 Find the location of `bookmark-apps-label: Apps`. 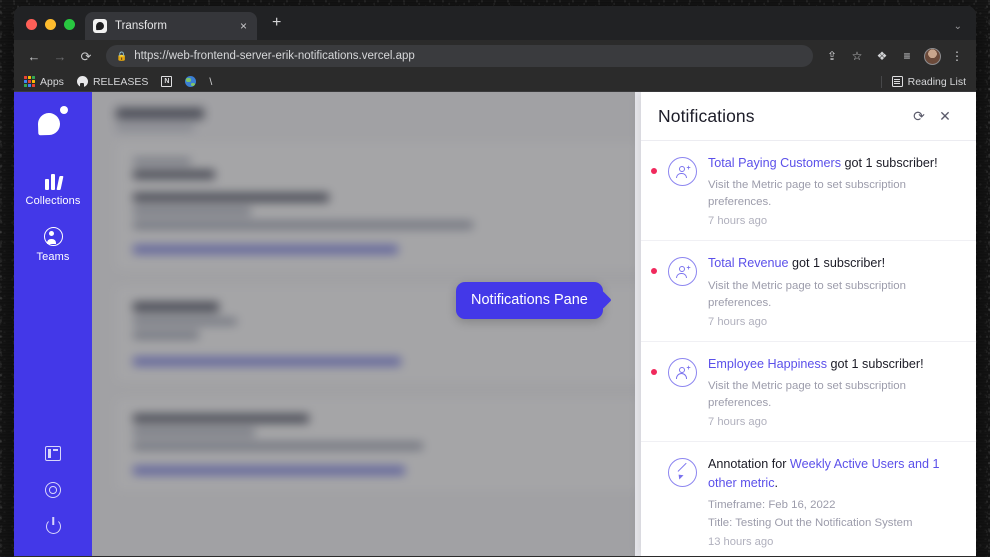

bookmark-apps-label: Apps is located at coordinates (52, 81).